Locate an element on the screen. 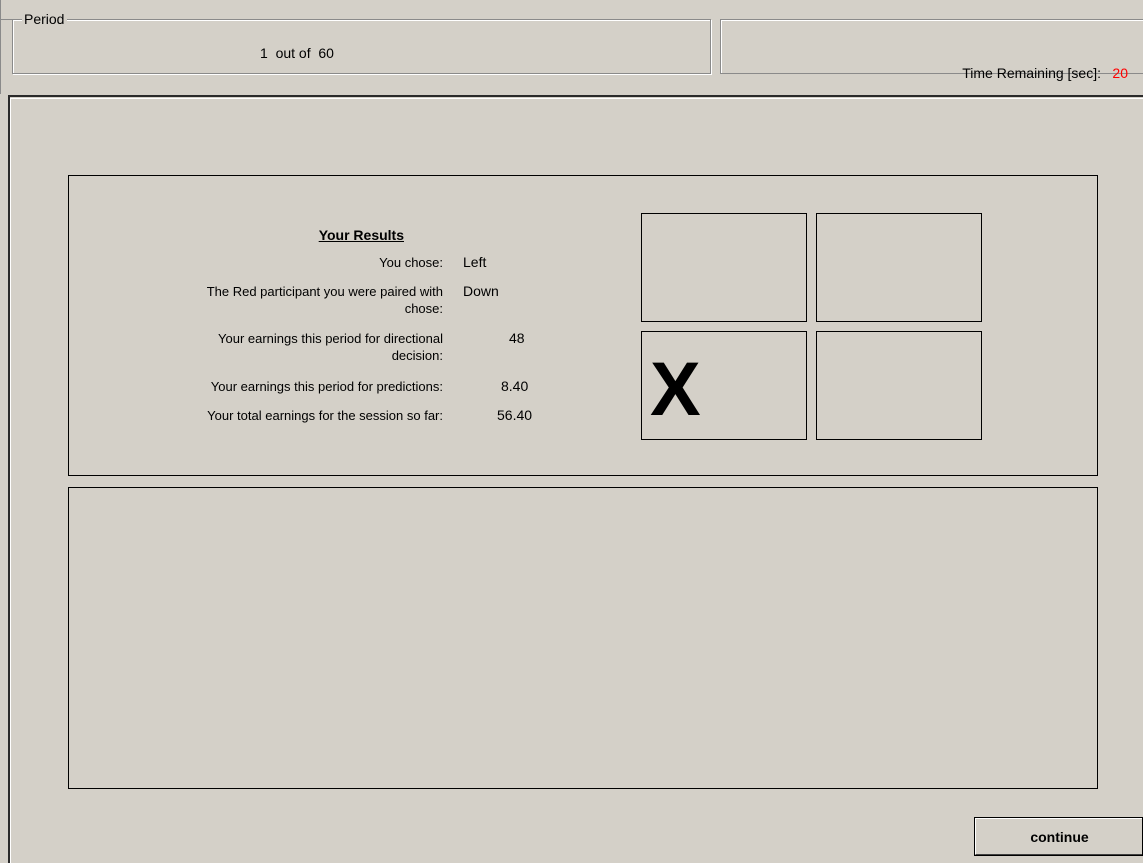 This screenshot has width=1143, height=863. result-label-red-participant-line2: chose: is located at coordinates (423, 308).